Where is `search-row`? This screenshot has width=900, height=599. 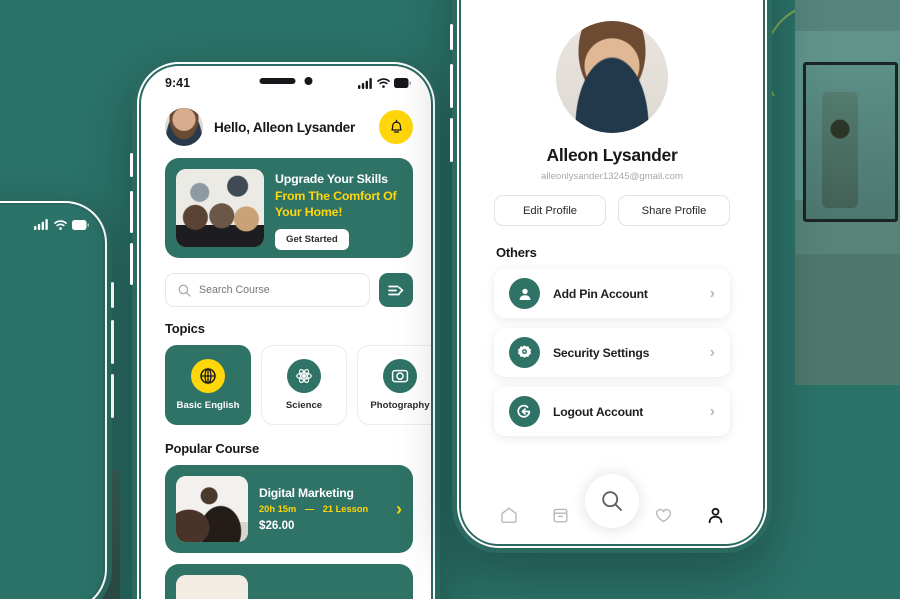 search-row is located at coordinates (286, 282).